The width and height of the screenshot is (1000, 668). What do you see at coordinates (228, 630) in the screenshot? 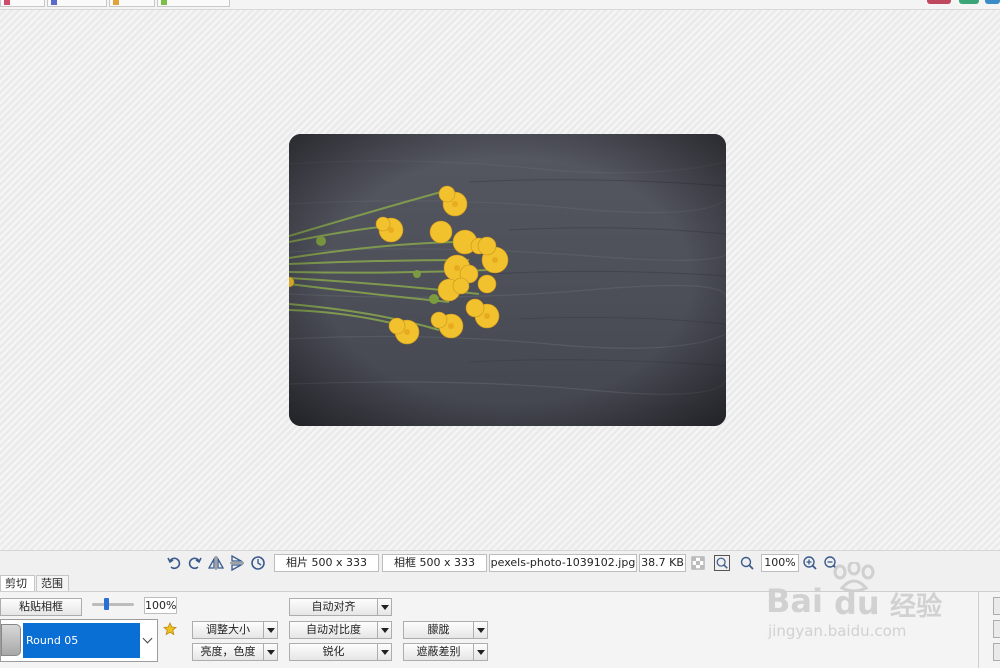
I see `resize-button: 调整大小` at bounding box center [228, 630].